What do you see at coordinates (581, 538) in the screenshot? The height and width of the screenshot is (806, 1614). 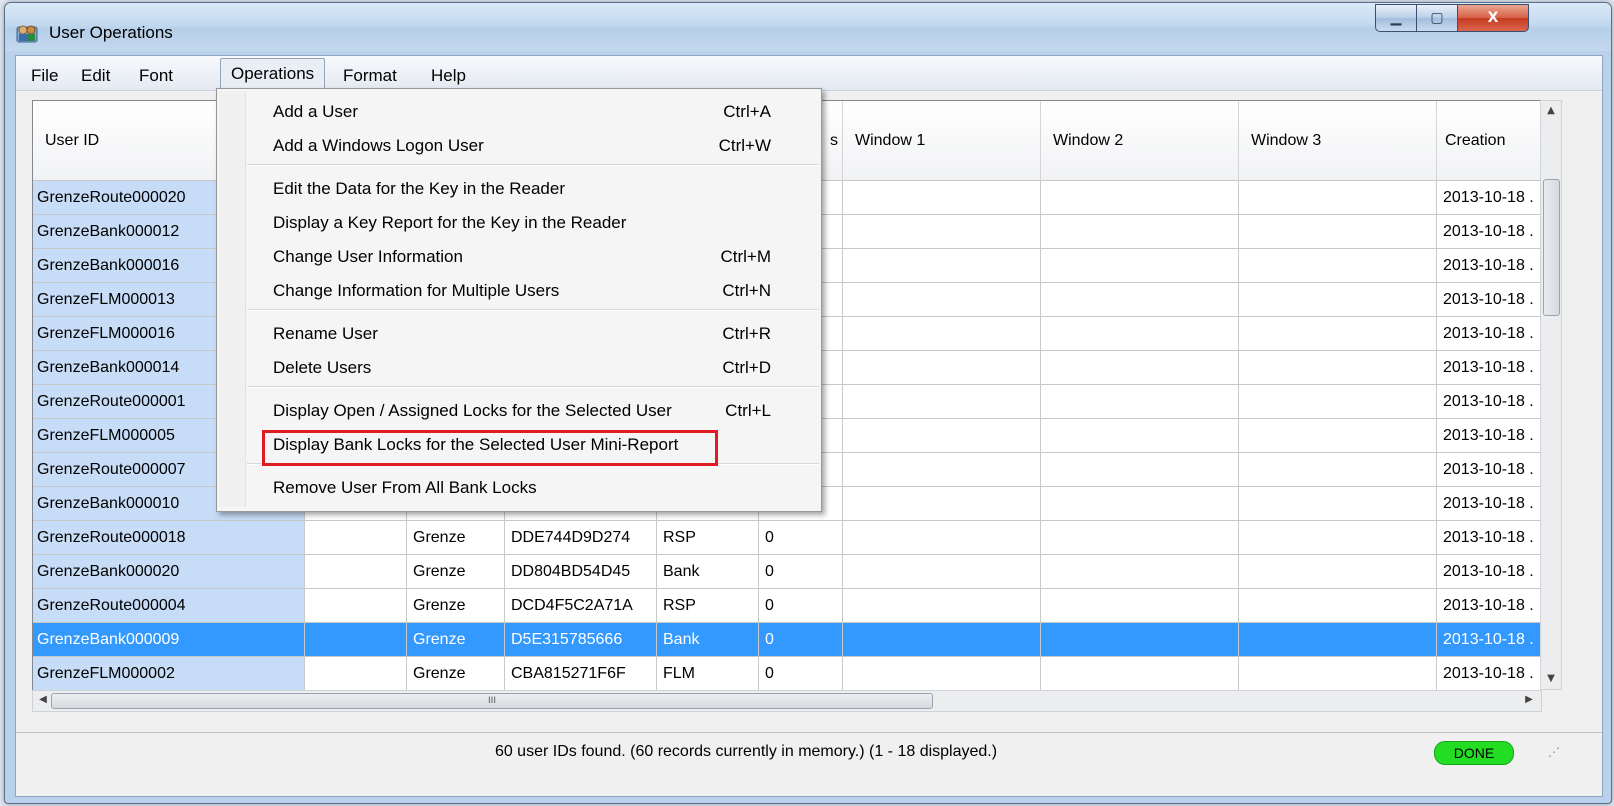 I see `cell-c4: DDE744D9D274` at bounding box center [581, 538].